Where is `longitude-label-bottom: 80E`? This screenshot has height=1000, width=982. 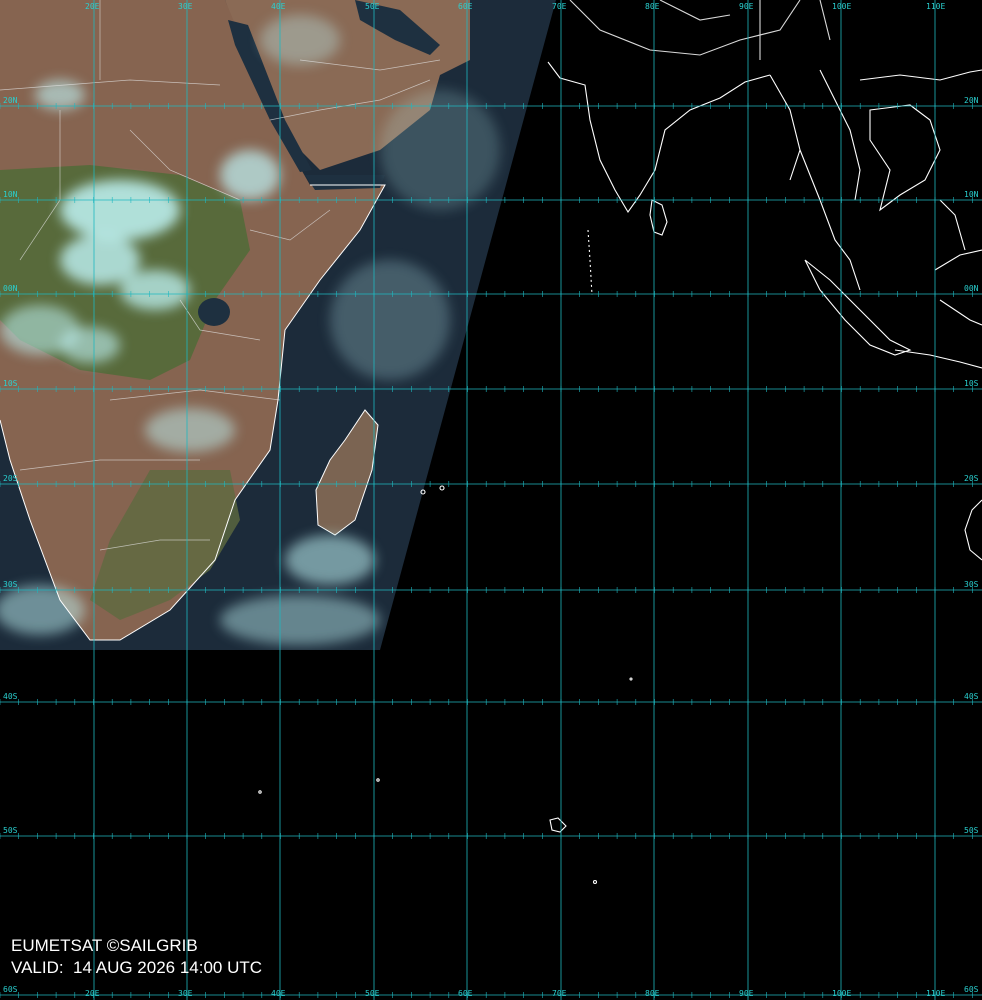
longitude-label-bottom: 80E is located at coordinates (652, 993).